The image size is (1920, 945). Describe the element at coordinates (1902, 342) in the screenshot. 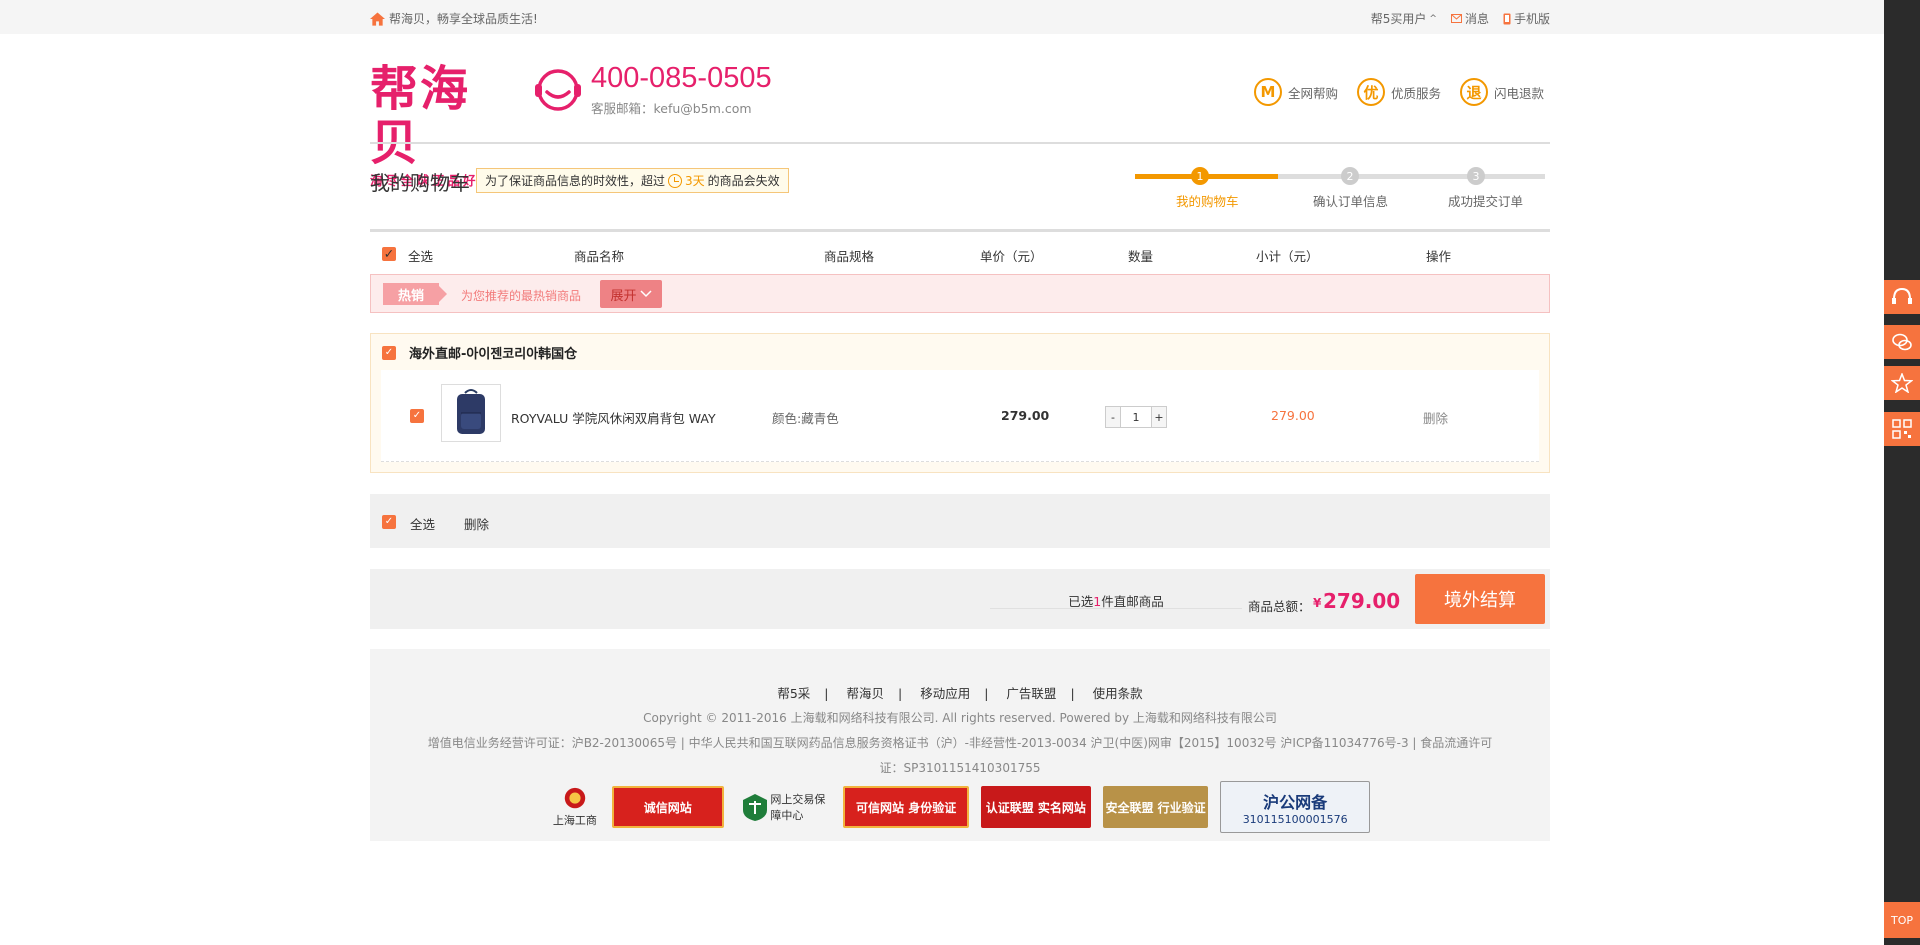

I see `wechat-button` at that location.